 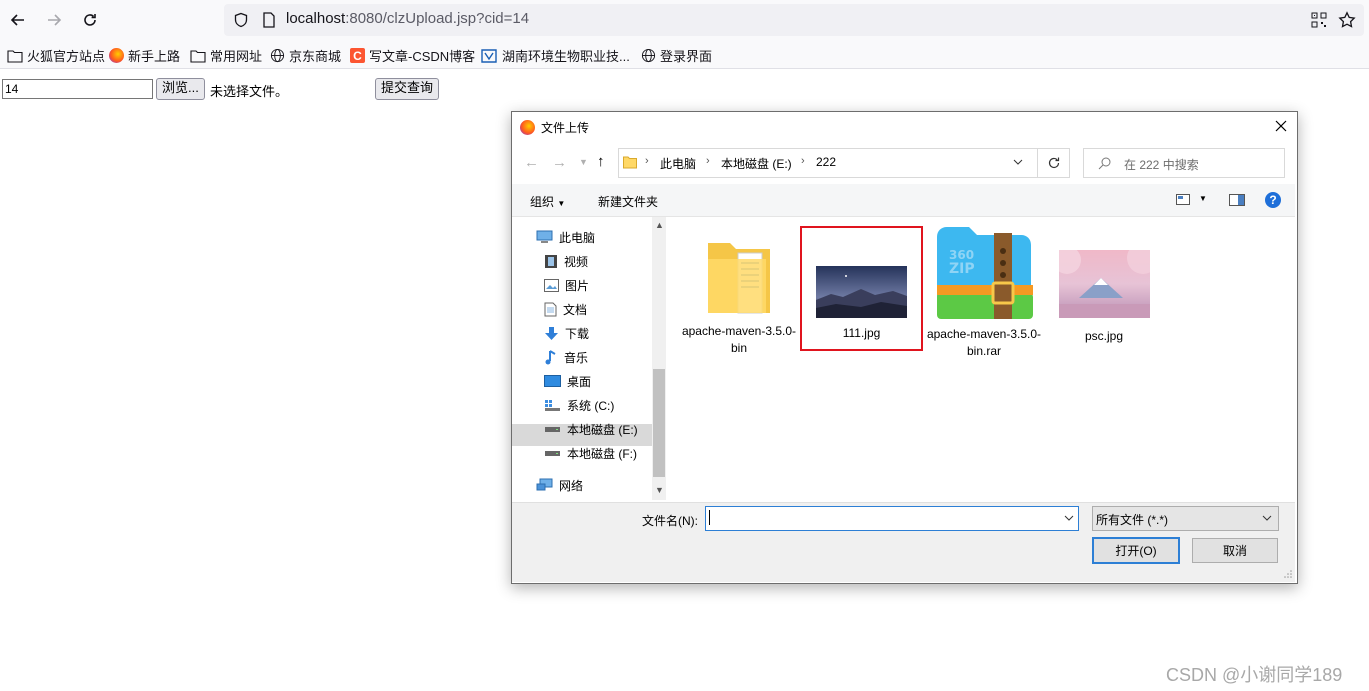 What do you see at coordinates (552, 380) in the screenshot?
I see `desktop-icon` at bounding box center [552, 380].